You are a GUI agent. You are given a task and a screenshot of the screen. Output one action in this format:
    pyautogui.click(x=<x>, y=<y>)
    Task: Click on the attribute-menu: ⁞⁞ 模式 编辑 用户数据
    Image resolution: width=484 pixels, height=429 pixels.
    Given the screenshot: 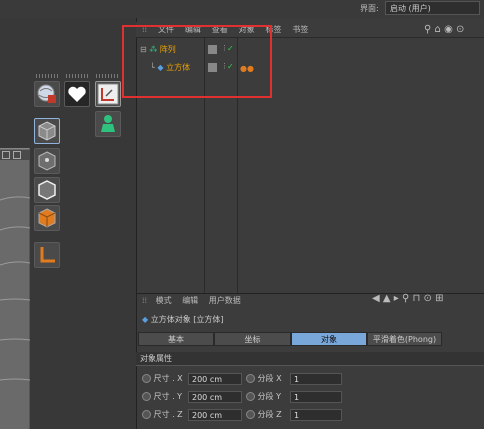 What is the action you would take?
    pyautogui.click(x=191, y=300)
    